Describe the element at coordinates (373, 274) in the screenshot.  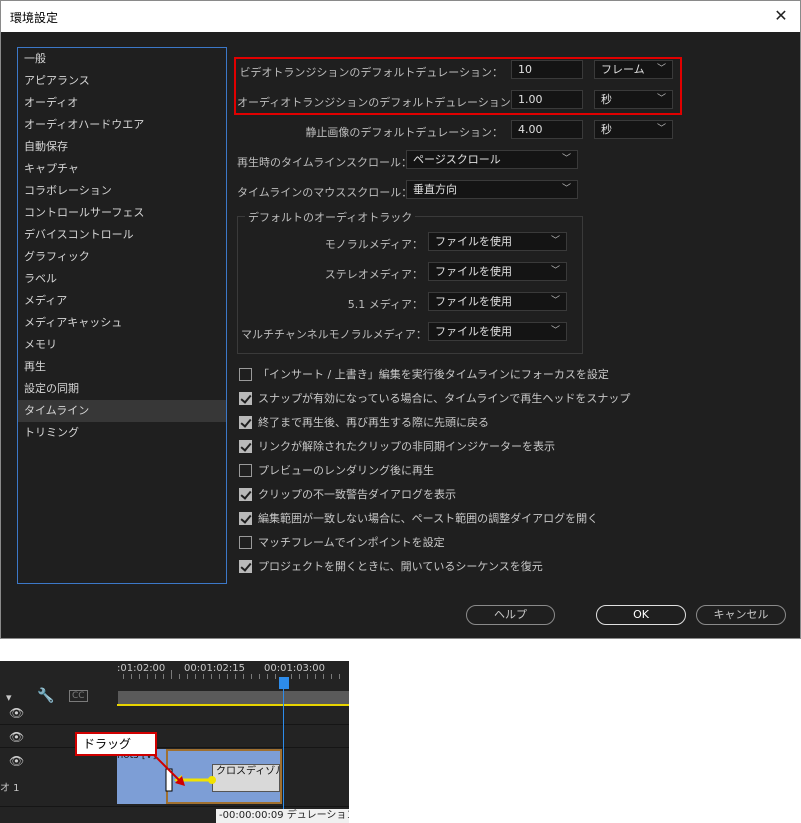
I see `stereo-media-label: ステレオメディア：` at that location.